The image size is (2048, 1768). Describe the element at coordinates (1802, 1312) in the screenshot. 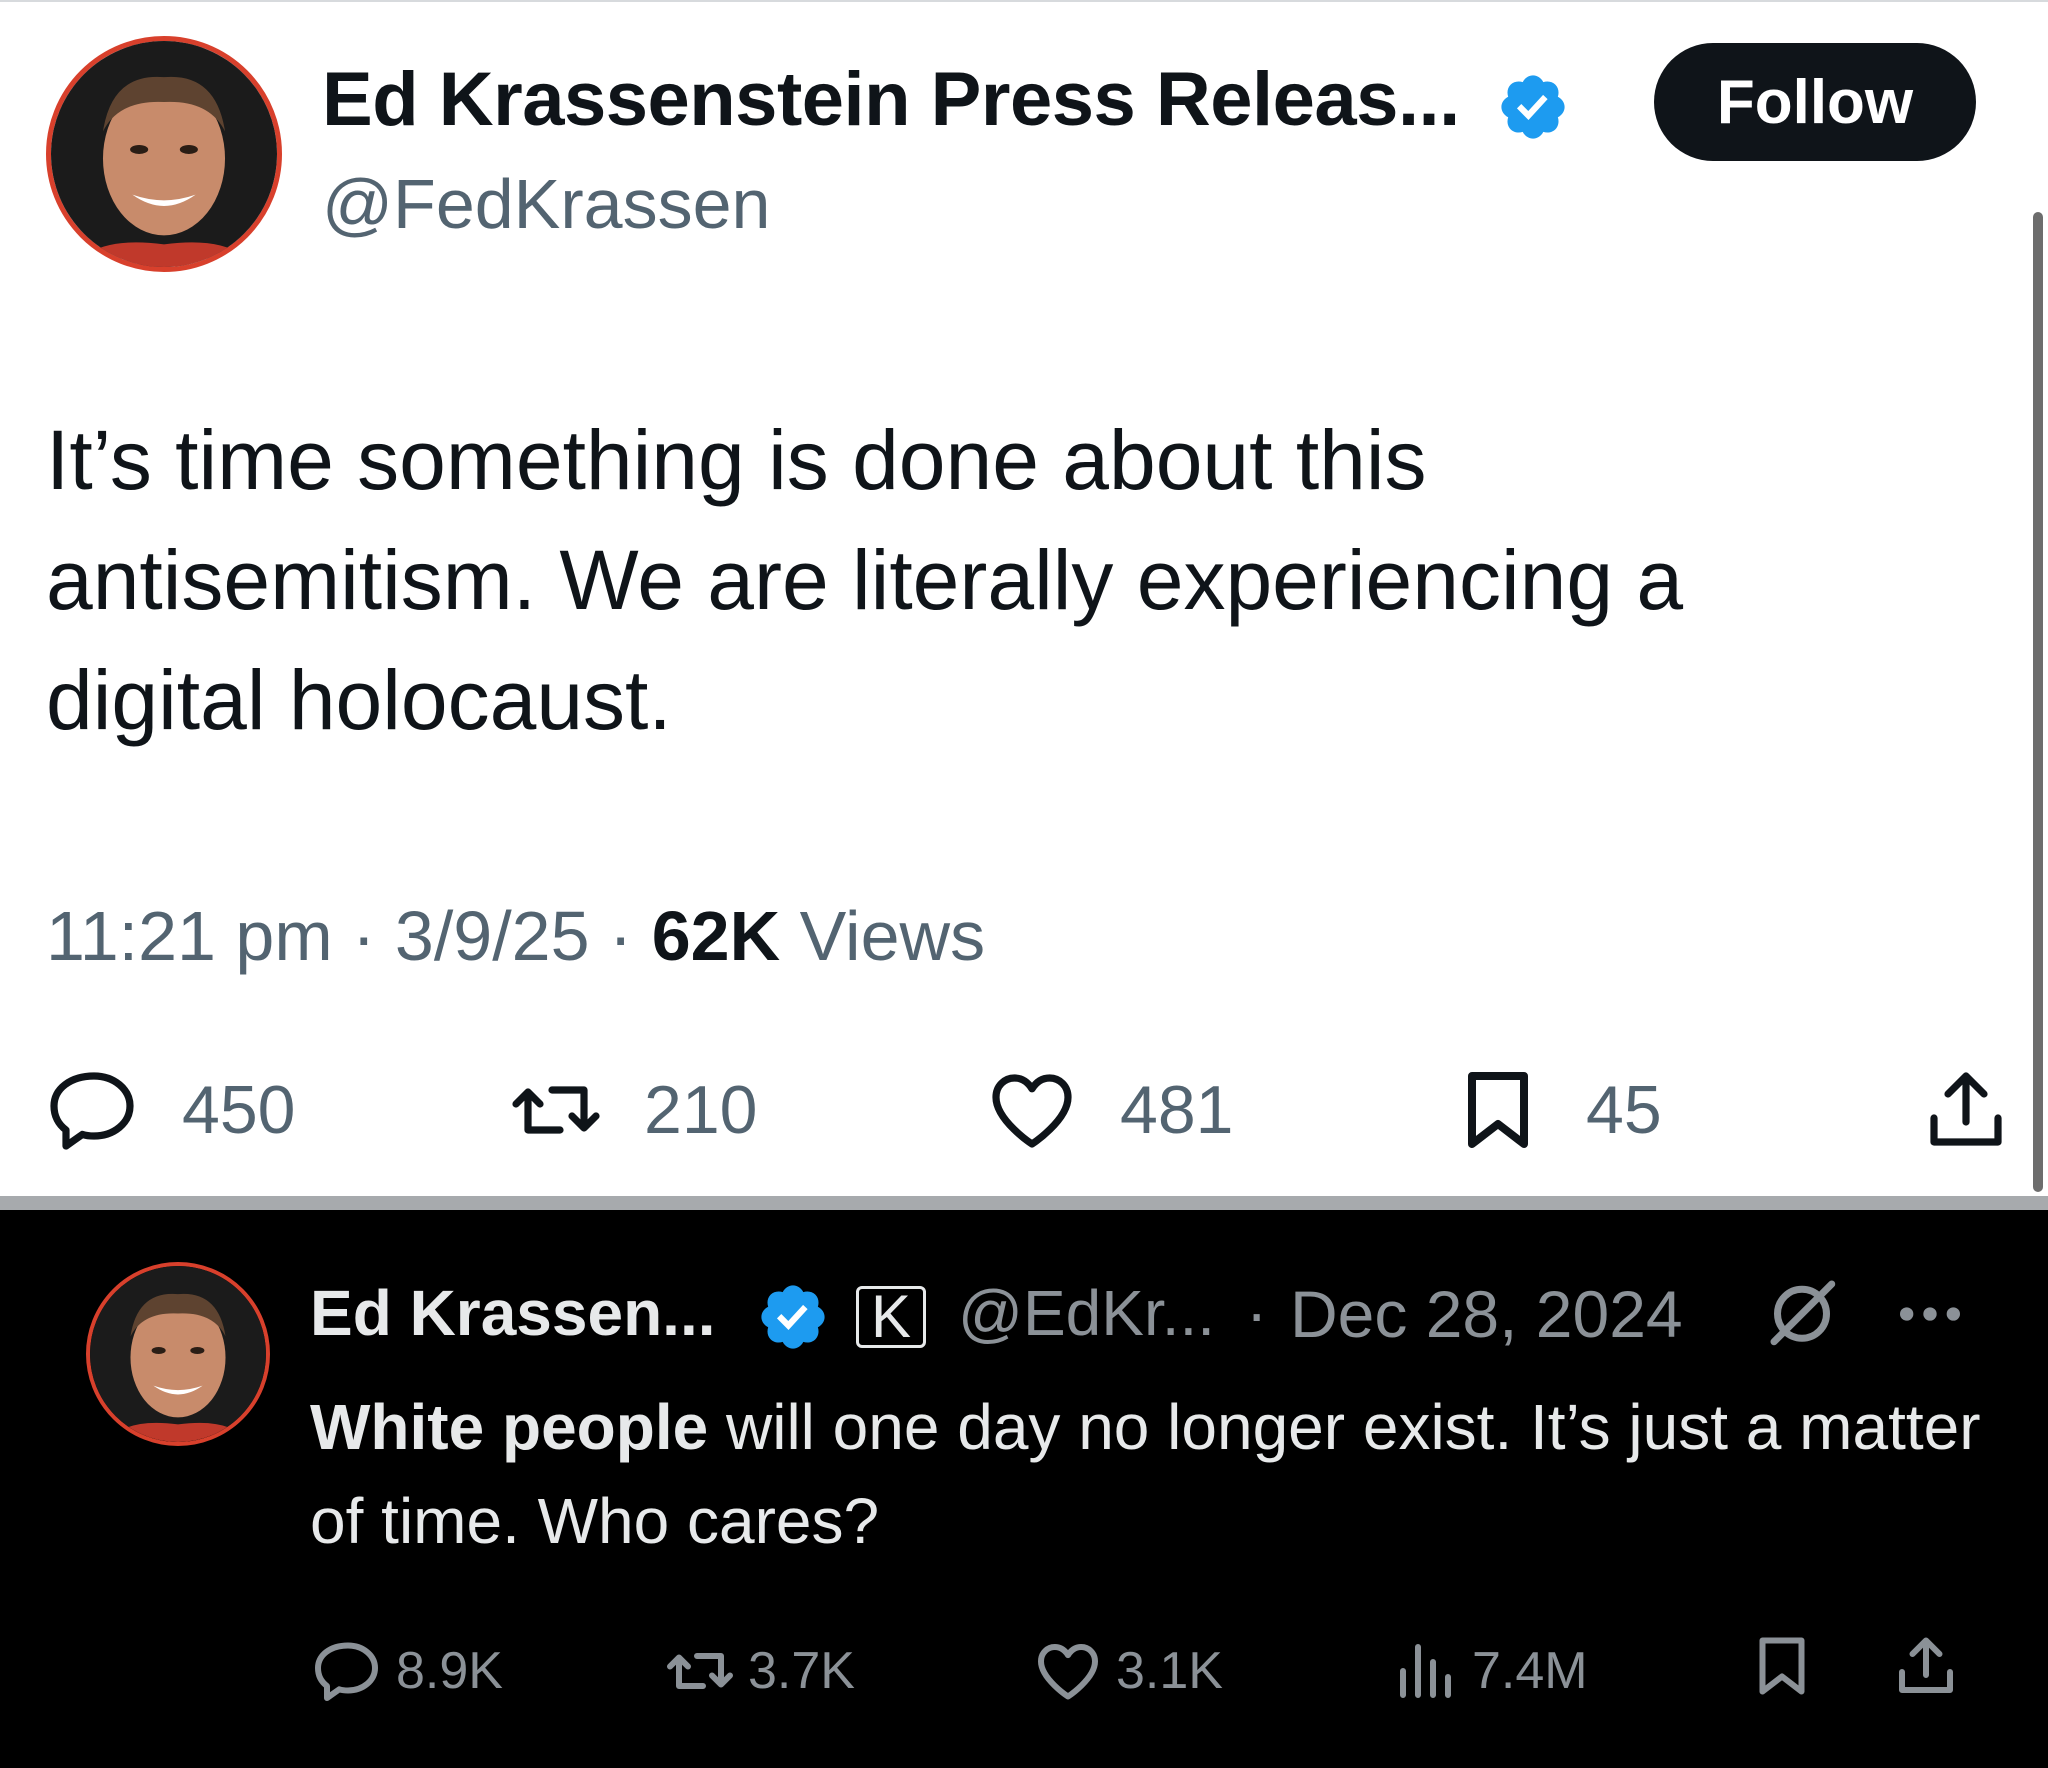

I see `grok-icon` at that location.